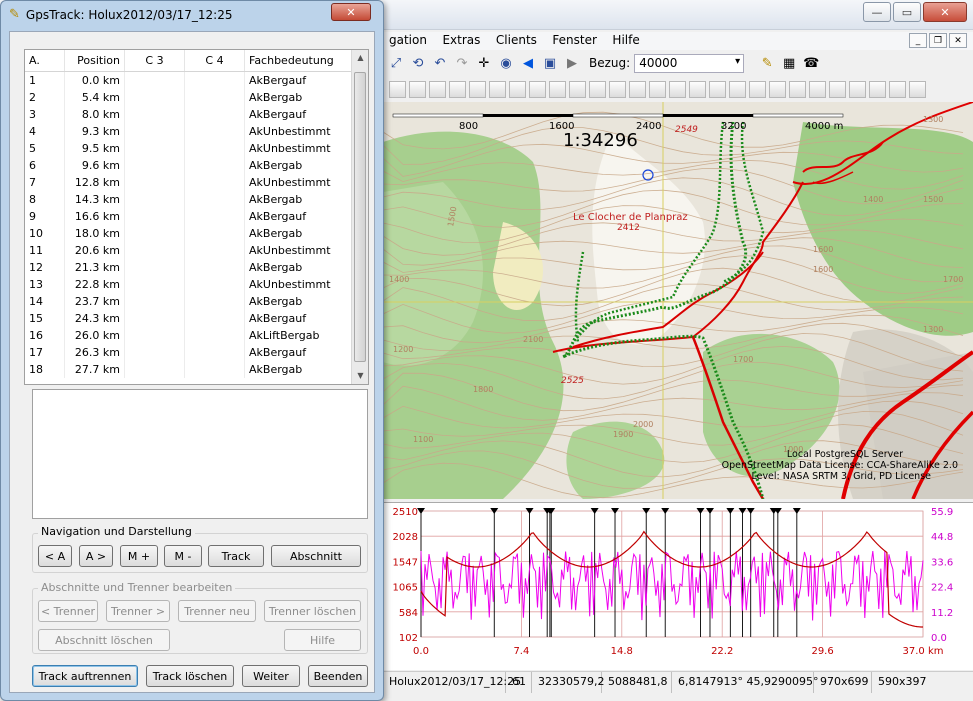  What do you see at coordinates (196, 318) in the screenshot?
I see `list-item: 15 24.3 km AkBergauf` at bounding box center [196, 318].